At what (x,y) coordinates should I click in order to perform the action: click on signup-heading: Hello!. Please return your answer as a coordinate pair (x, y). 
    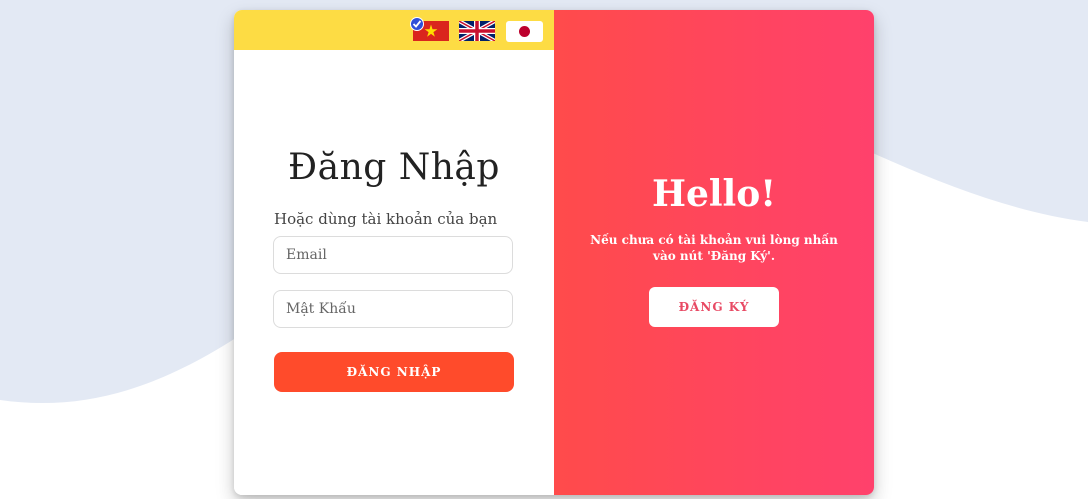
    Looking at the image, I should click on (714, 194).